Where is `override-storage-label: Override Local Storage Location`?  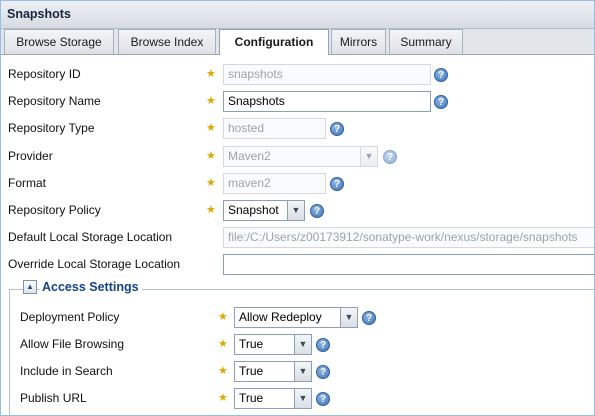
override-storage-label: Override Local Storage Location is located at coordinates (94, 264).